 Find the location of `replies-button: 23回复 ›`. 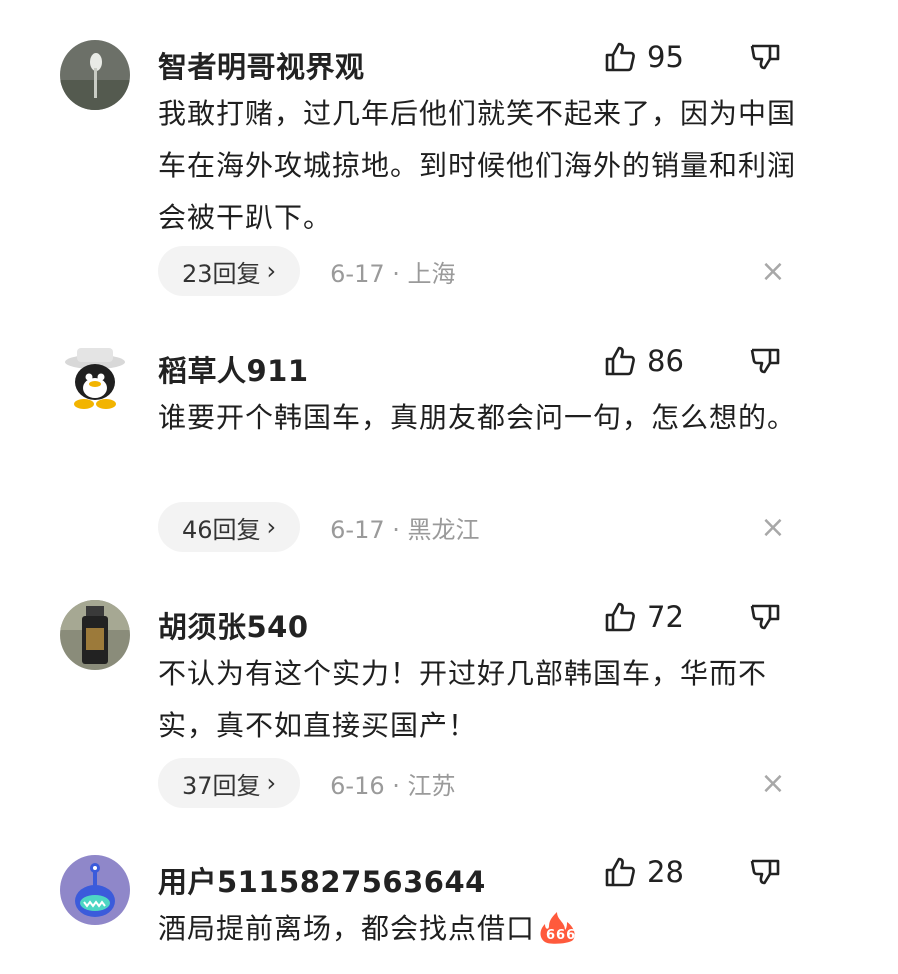

replies-button: 23回复 › is located at coordinates (229, 271).